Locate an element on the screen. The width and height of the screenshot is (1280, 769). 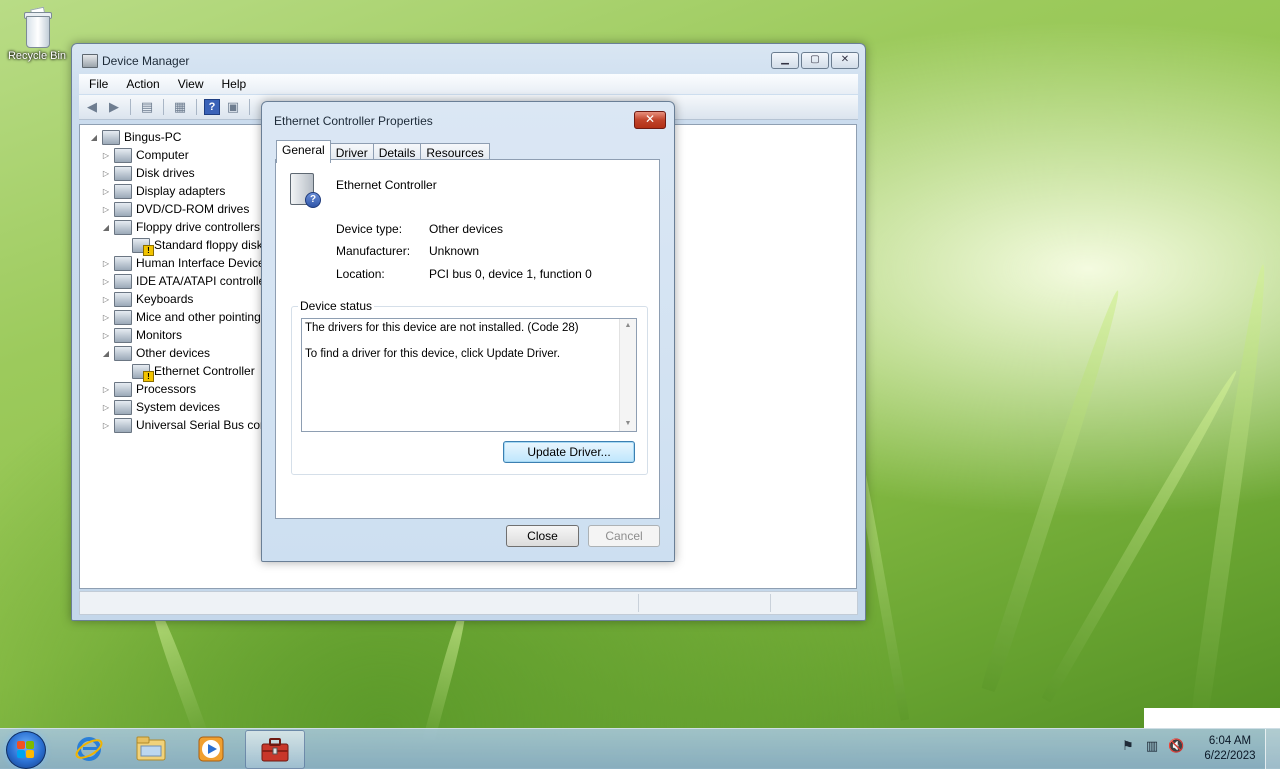
system-tray: ⚑ ▥ 🔇 is located at coordinates (1152, 746).